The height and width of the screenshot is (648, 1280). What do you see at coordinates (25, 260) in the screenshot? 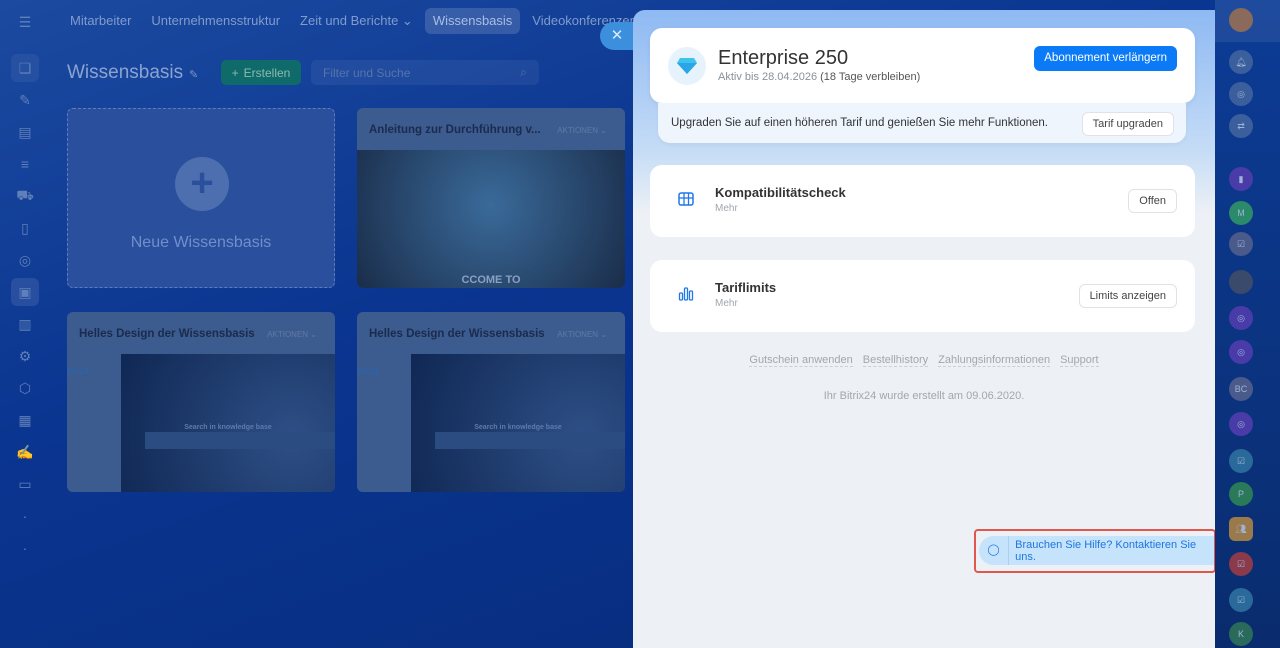
I see `sites-icon: ◎` at bounding box center [25, 260].